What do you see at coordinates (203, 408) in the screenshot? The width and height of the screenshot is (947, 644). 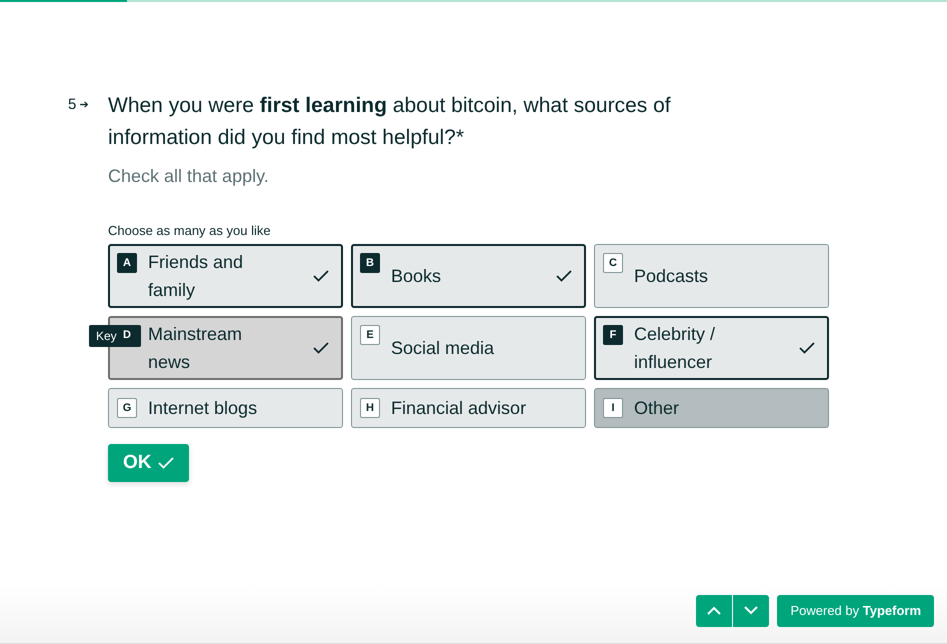 I see `option-label: Internet blogs` at bounding box center [203, 408].